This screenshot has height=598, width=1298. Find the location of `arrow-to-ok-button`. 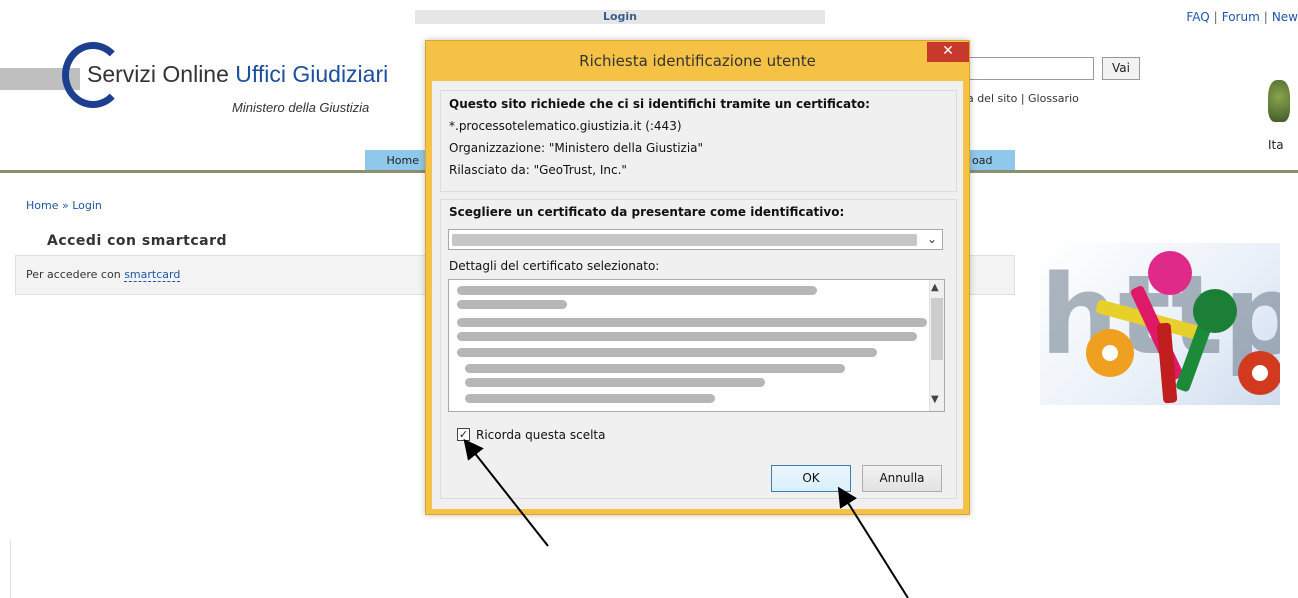

arrow-to-ok-button is located at coordinates (873, 542).